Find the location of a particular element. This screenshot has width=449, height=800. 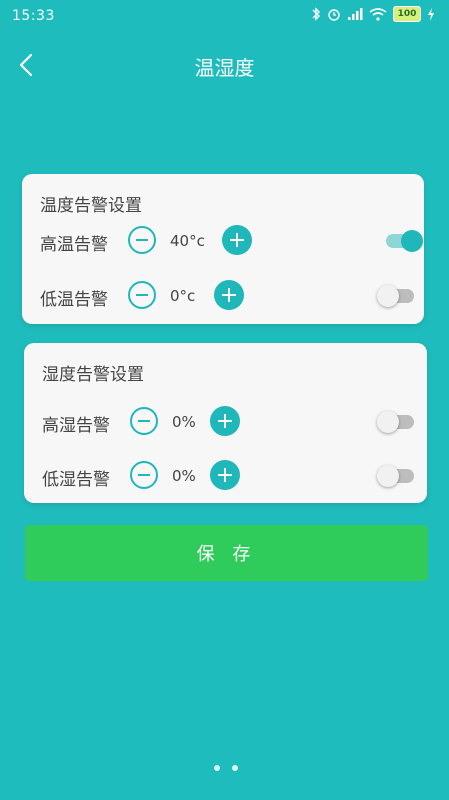

status-icons: 100 is located at coordinates (373, 14).